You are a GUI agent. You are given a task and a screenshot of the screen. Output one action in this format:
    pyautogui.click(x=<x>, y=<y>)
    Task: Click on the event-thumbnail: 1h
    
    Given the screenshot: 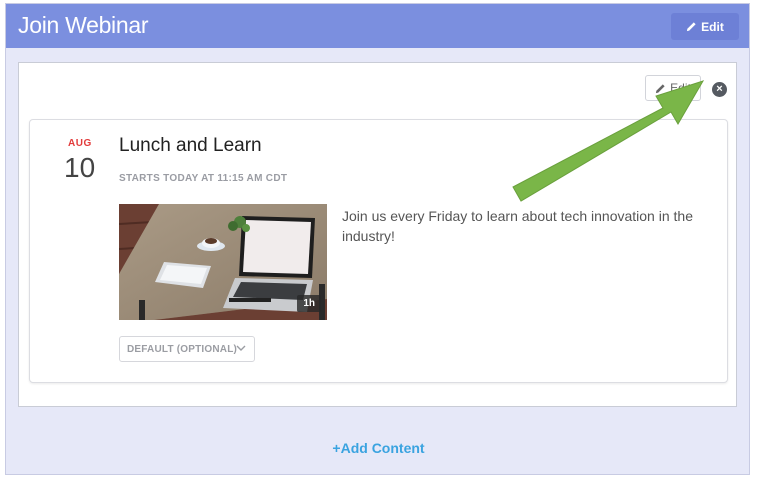 What is the action you would take?
    pyautogui.click(x=223, y=262)
    